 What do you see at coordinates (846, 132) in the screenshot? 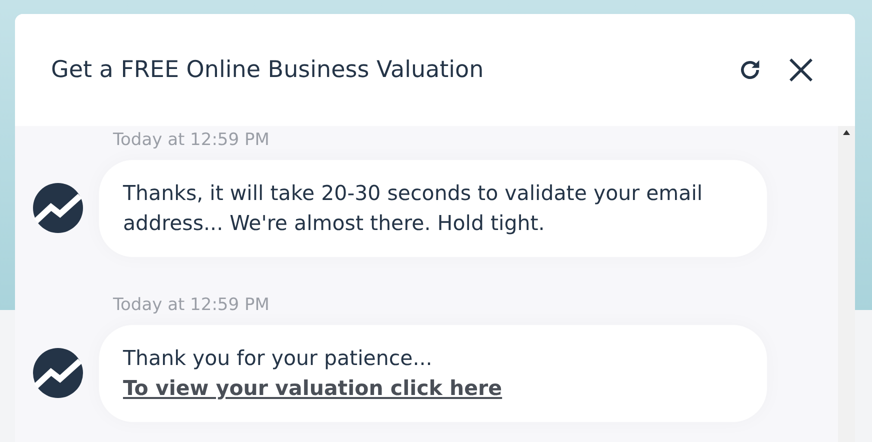
I see `scroll-up-icon` at bounding box center [846, 132].